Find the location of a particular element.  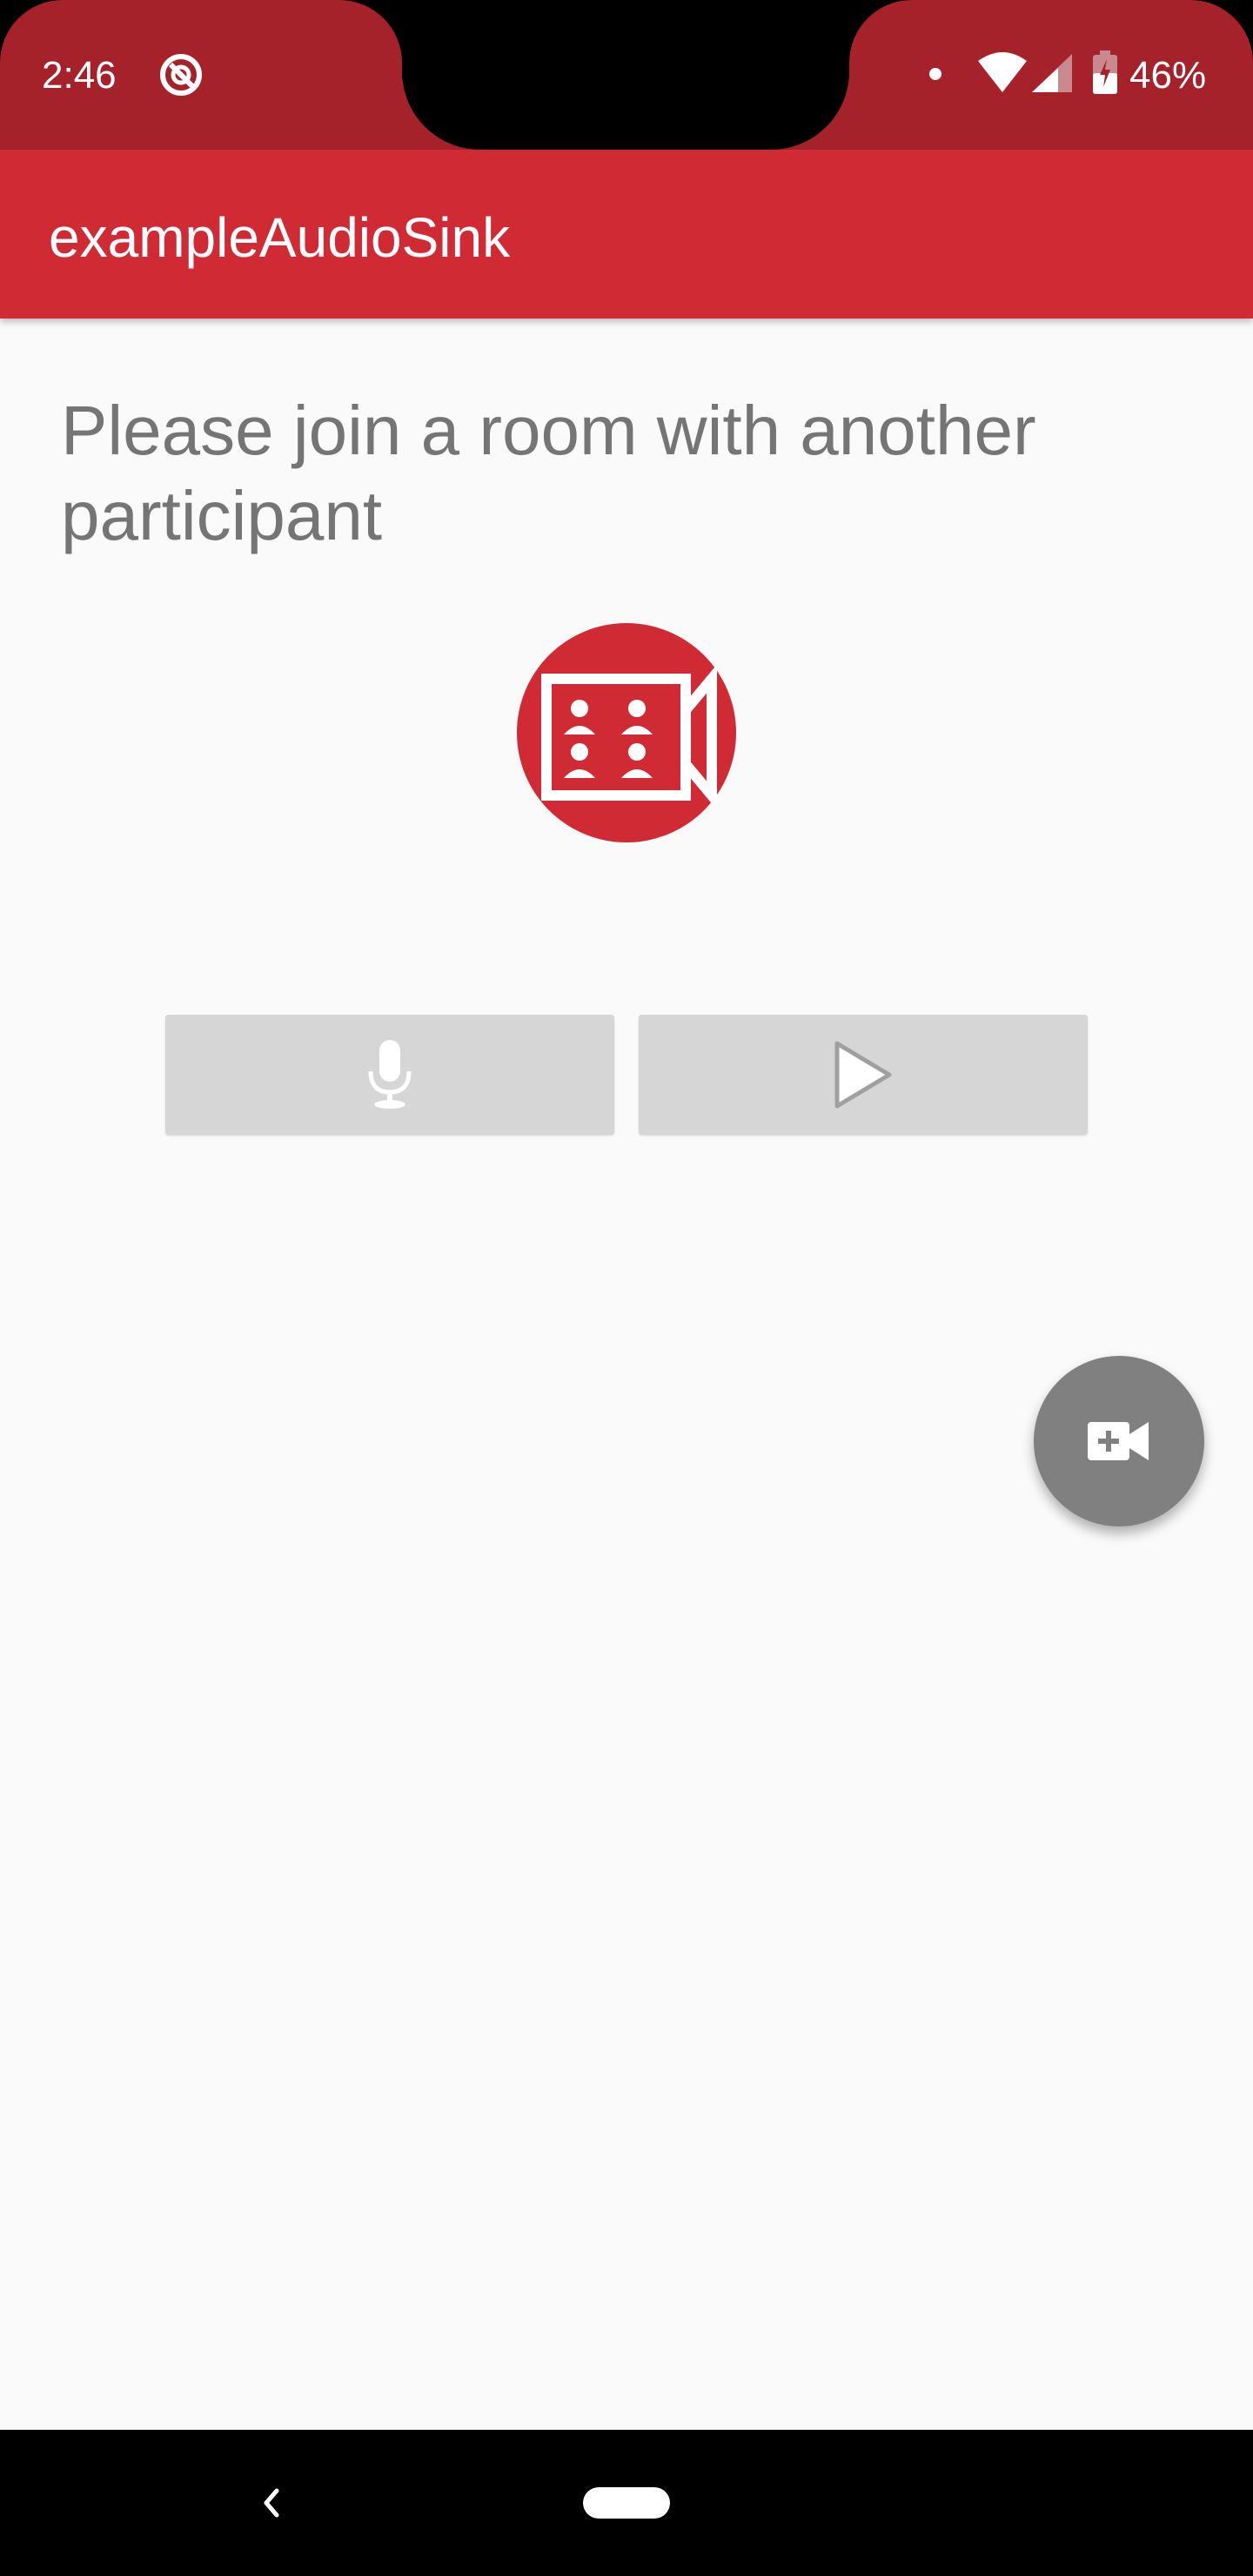

video-call-fab is located at coordinates (1119, 1441).